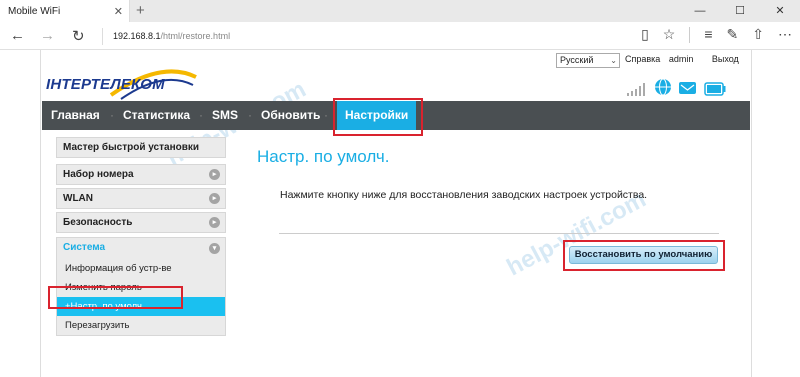 This screenshot has width=800, height=377. I want to click on help-link: Справка, so click(642, 59).